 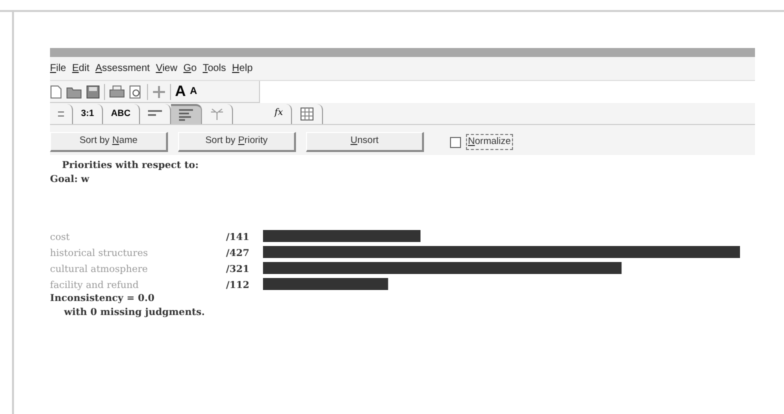 I want to click on menu-item: Tools, so click(x=214, y=68).